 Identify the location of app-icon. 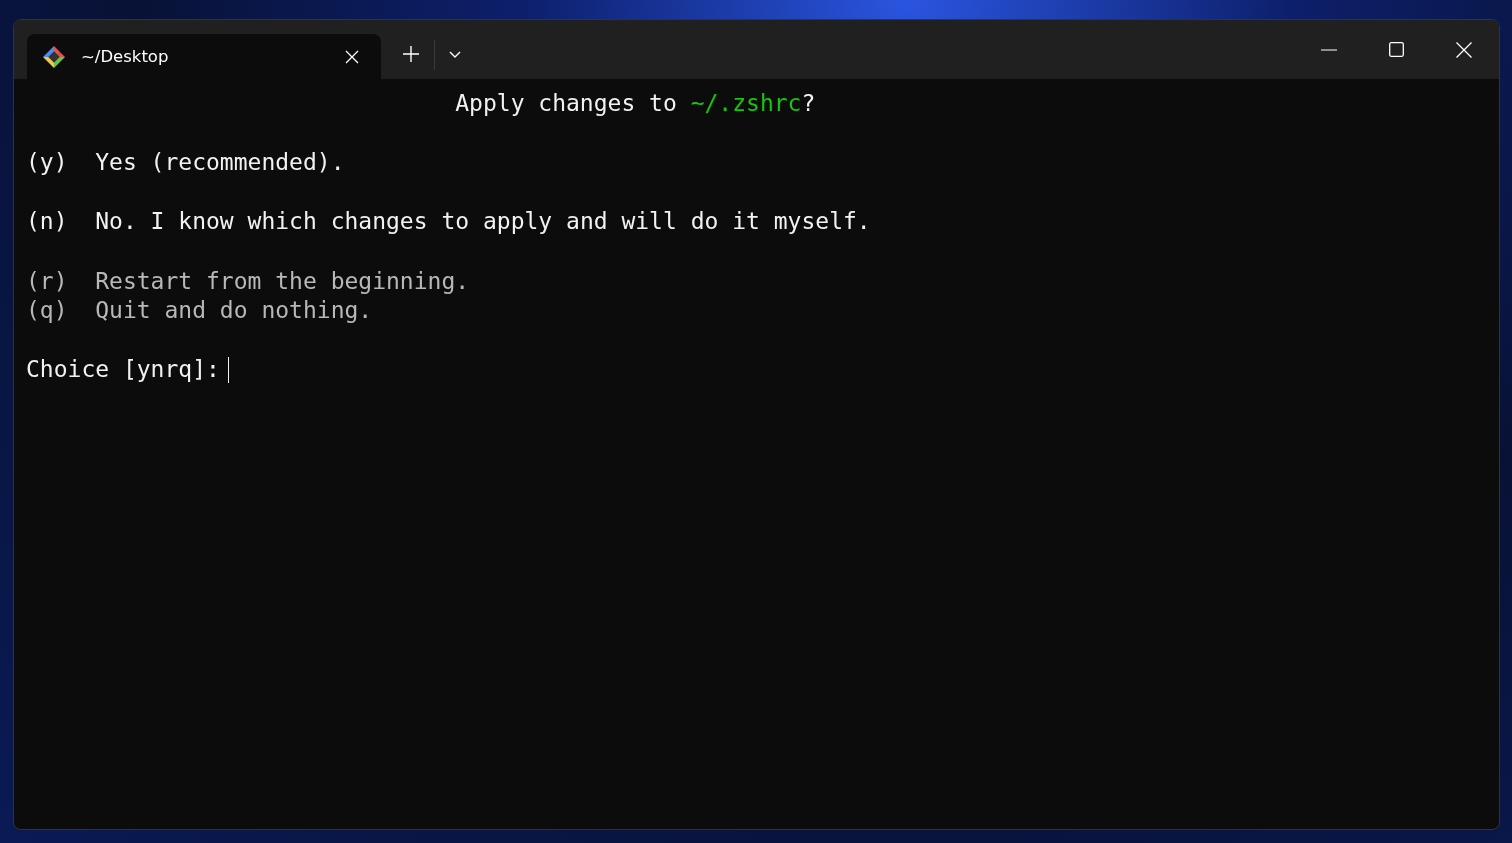
(54, 56).